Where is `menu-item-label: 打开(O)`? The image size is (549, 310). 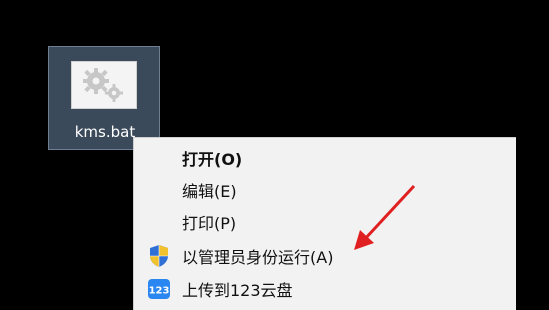
menu-item-label: 打开(O) is located at coordinates (212, 159).